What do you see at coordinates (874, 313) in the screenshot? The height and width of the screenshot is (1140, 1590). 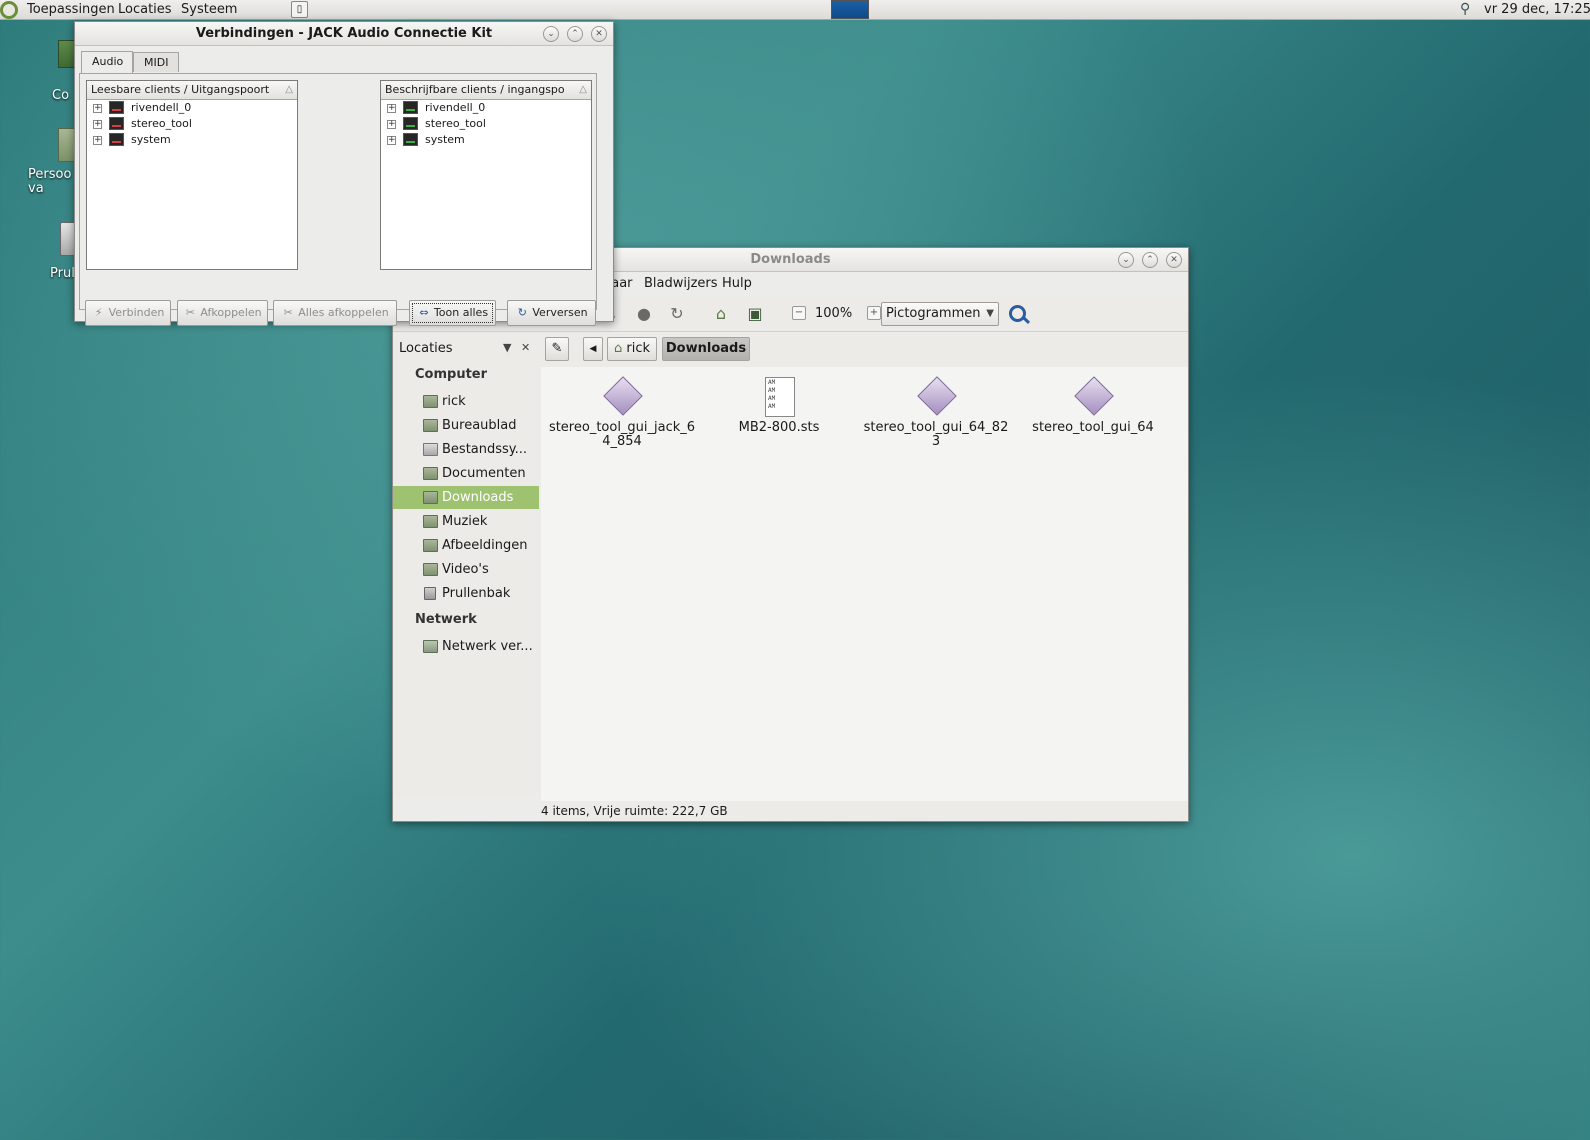 I see `zoom-in-icon: +` at bounding box center [874, 313].